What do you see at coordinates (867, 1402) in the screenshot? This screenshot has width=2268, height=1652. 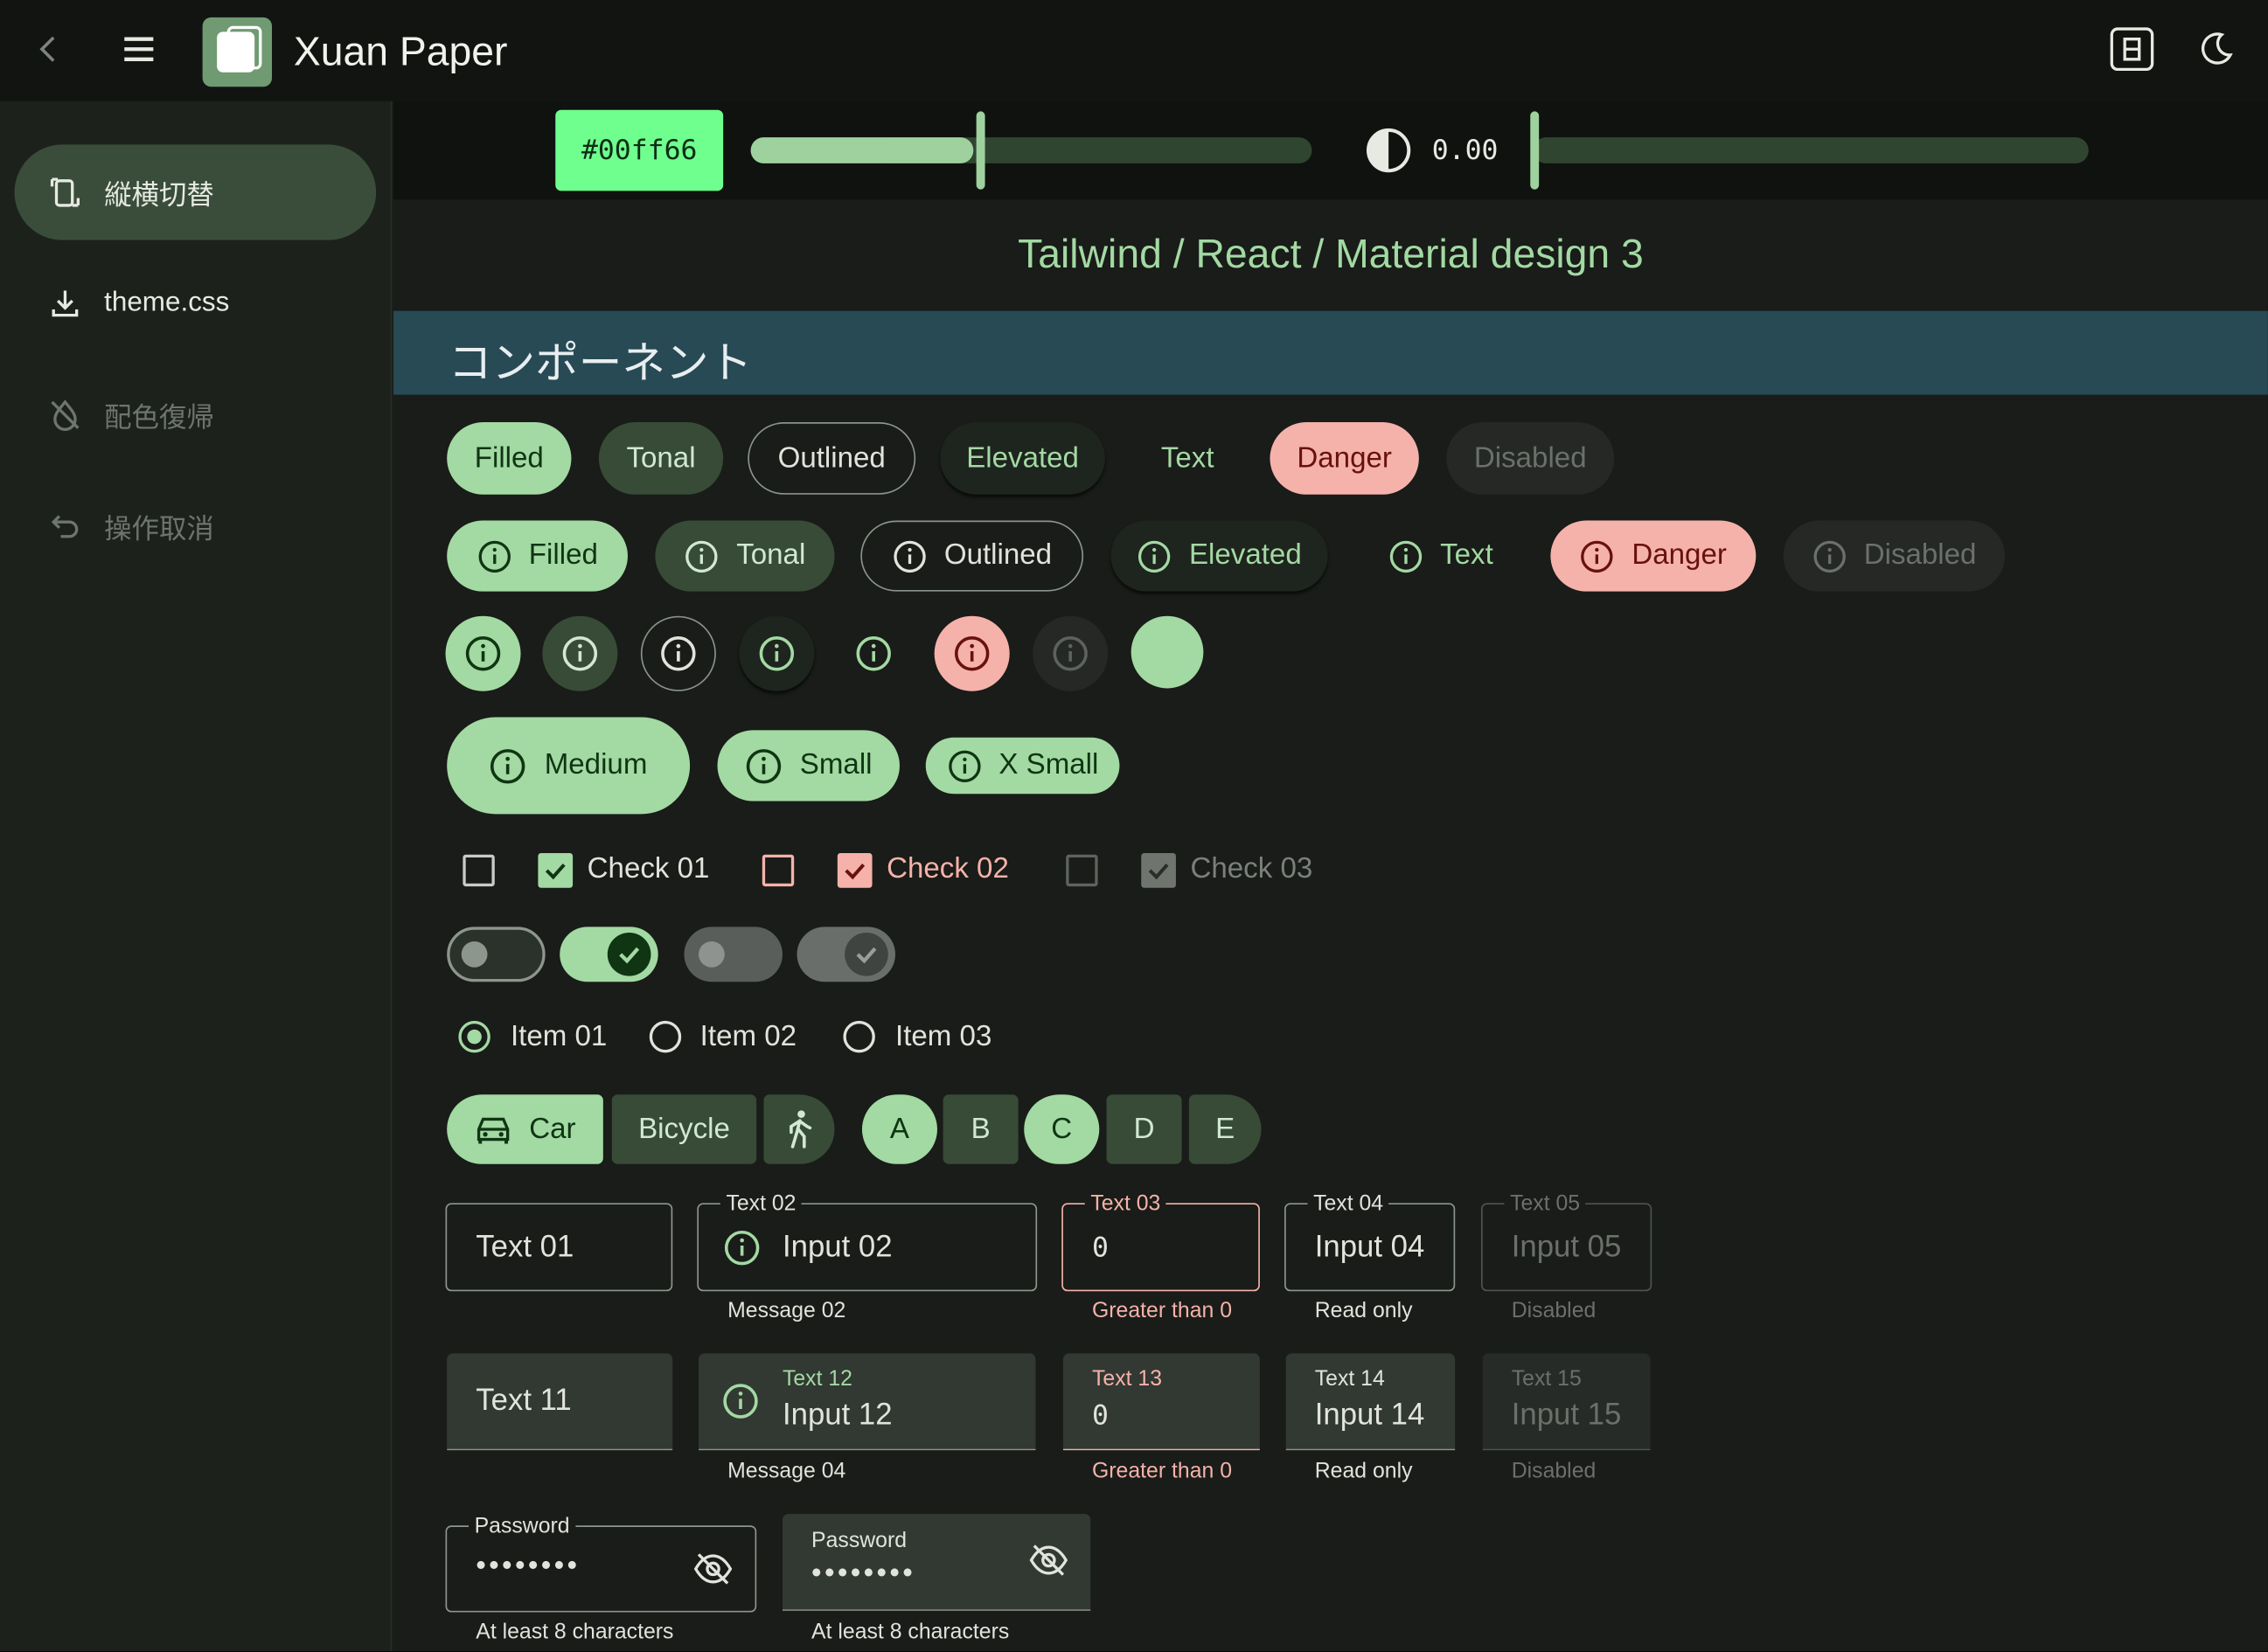 I see `filled-field-12: Text 12 Input 12` at bounding box center [867, 1402].